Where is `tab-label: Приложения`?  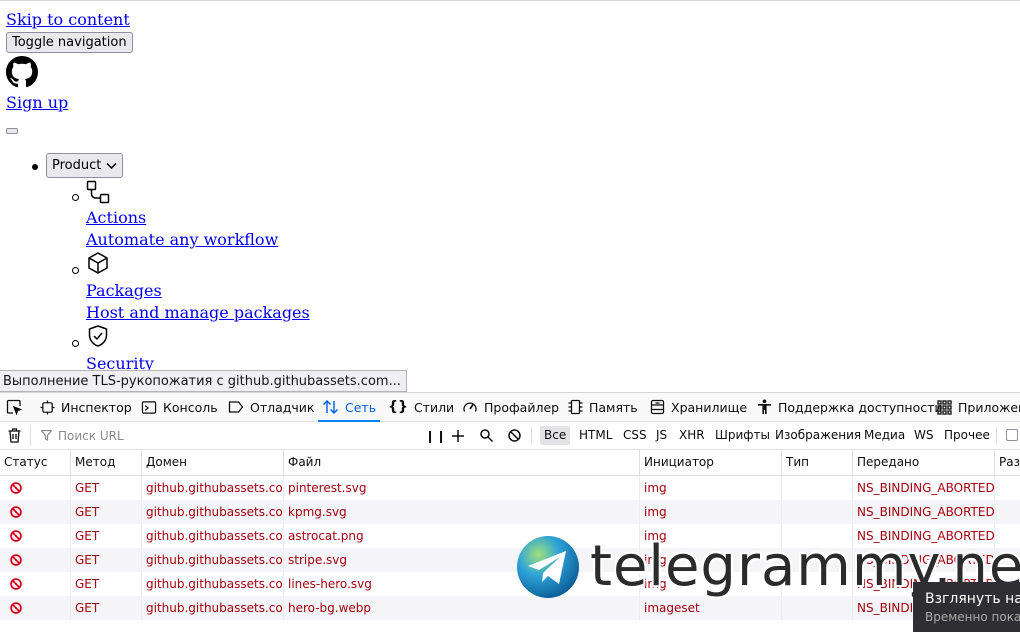 tab-label: Приложения is located at coordinates (989, 407).